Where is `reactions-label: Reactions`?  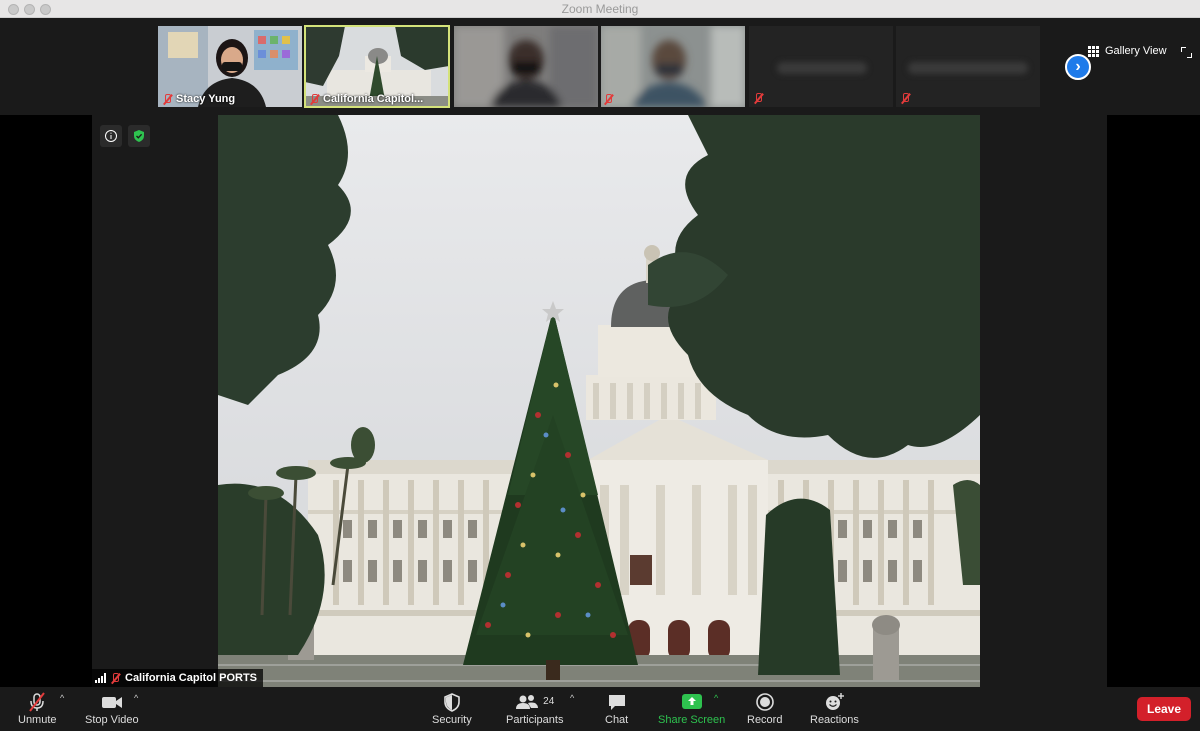 reactions-label: Reactions is located at coordinates (834, 720).